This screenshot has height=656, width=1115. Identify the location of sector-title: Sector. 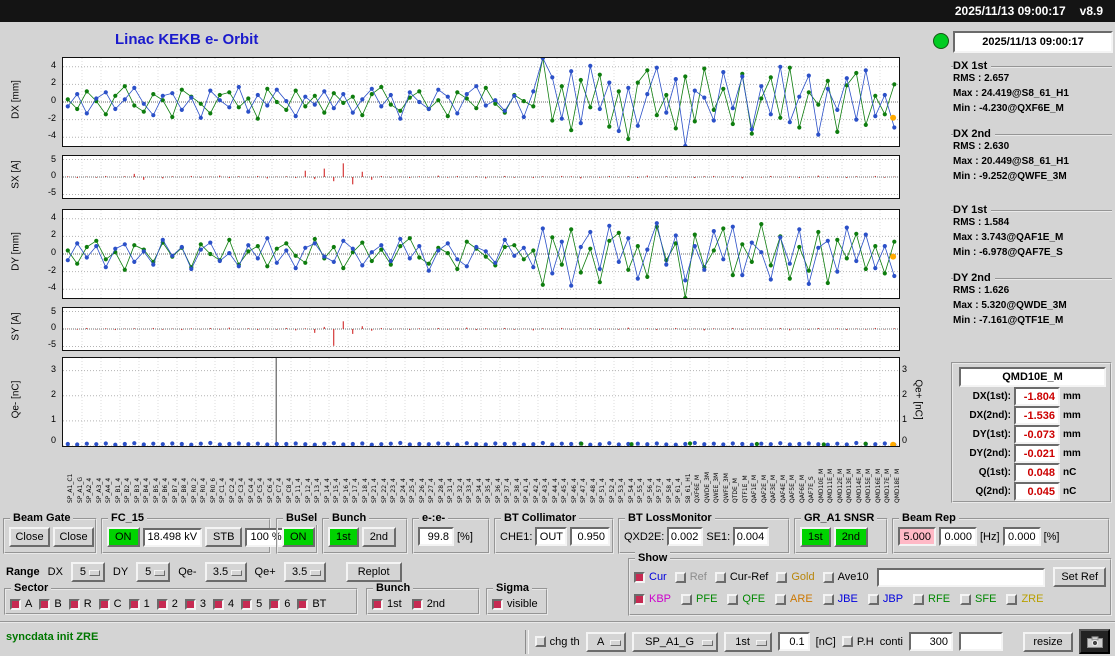
(31, 588).